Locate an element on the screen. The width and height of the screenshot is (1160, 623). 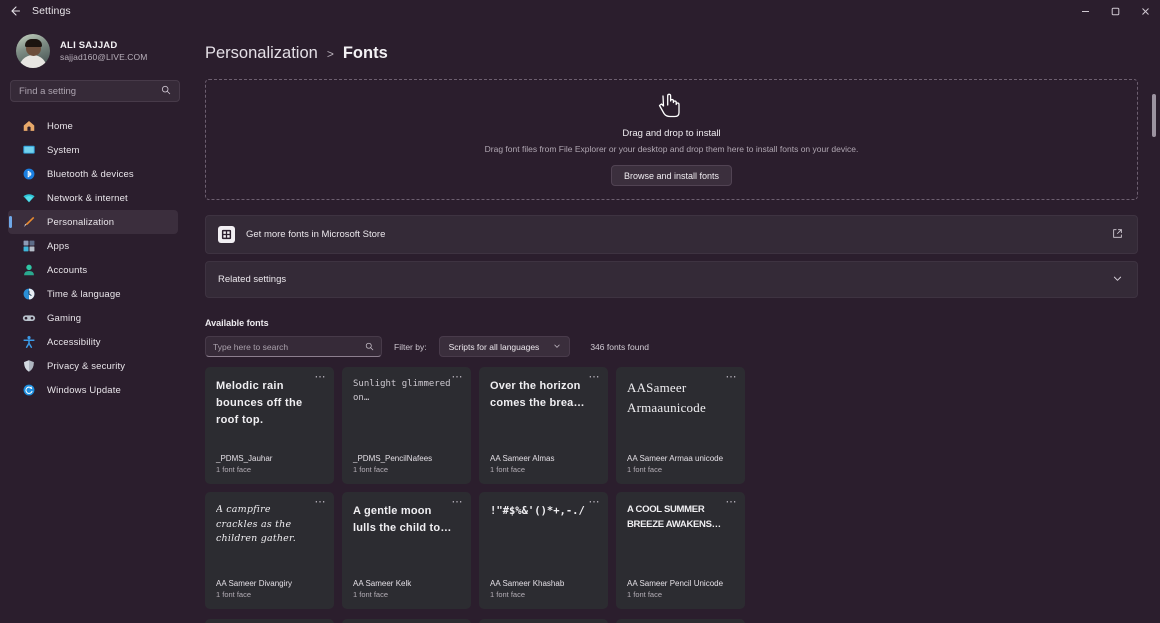
font-card: ⋯ !"#$%&'()*+,./012345 is located at coordinates (543, 621).